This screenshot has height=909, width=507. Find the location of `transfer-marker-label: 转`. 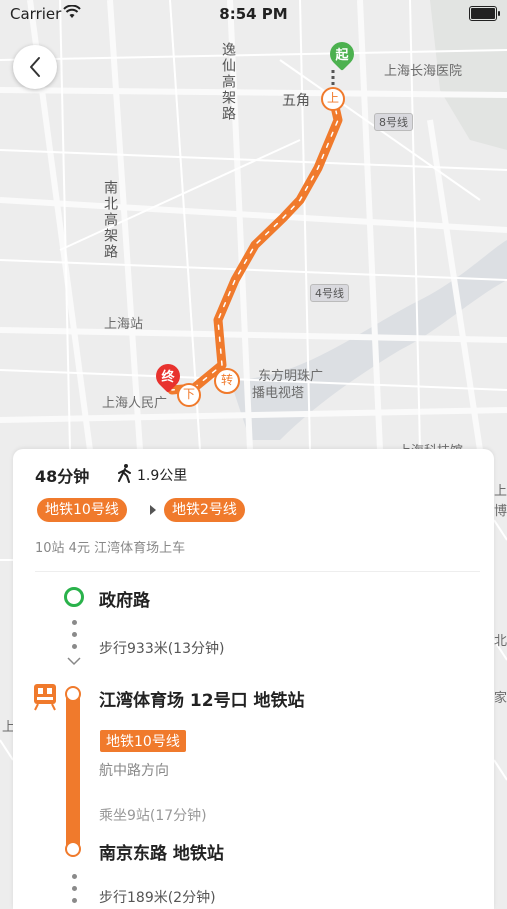

transfer-marker-label: 转 is located at coordinates (226, 380).